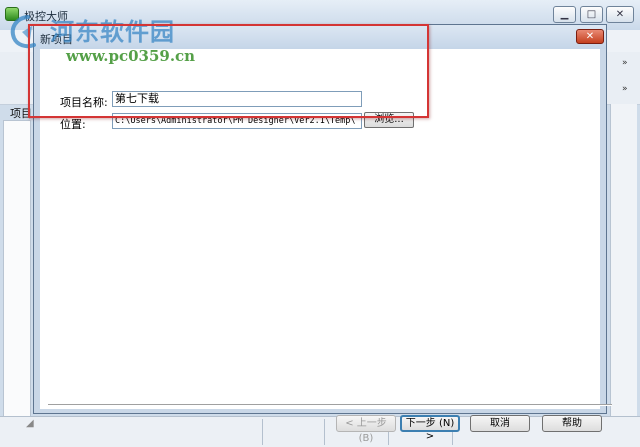 The image size is (640, 447). I want to click on close-icon: ✕, so click(590, 36).